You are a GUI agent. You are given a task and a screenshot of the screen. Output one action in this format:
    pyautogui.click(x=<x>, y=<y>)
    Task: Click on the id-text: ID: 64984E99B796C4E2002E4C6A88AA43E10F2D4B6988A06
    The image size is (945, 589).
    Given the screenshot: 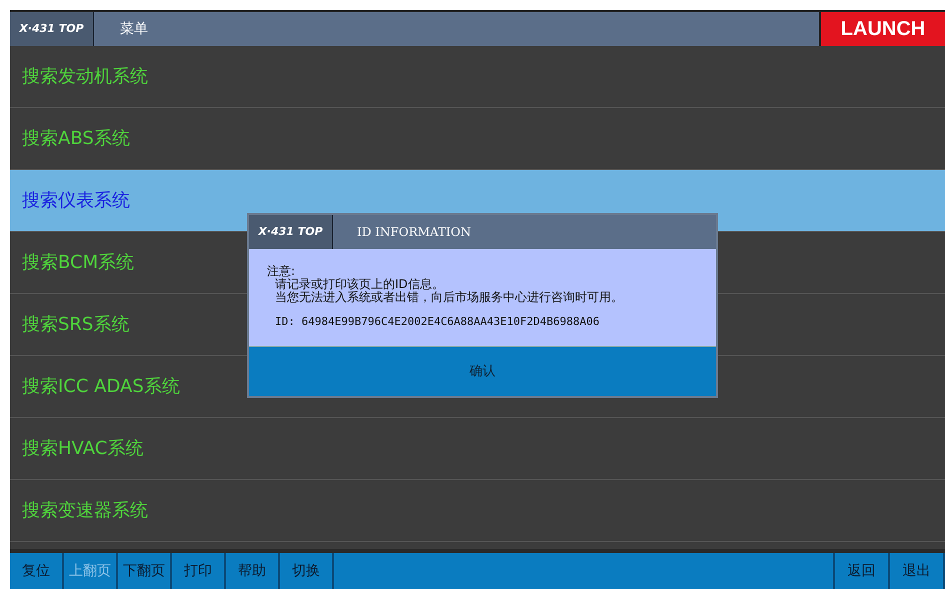 What is the action you would take?
    pyautogui.click(x=437, y=321)
    